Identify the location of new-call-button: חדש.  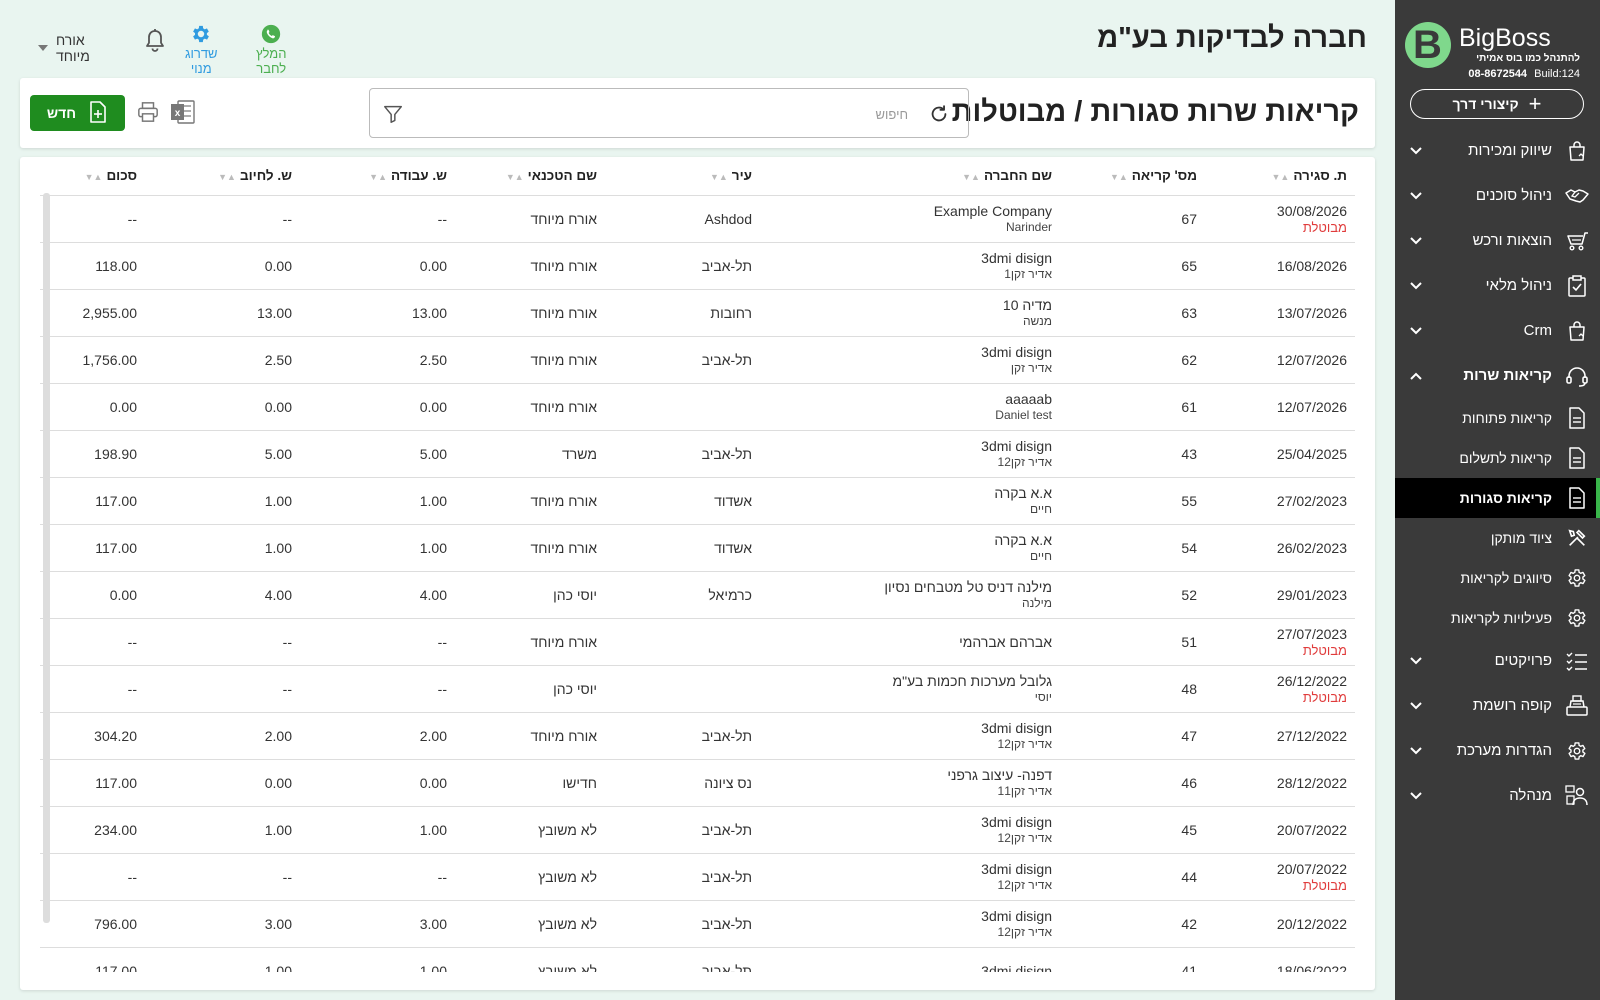
(77, 113).